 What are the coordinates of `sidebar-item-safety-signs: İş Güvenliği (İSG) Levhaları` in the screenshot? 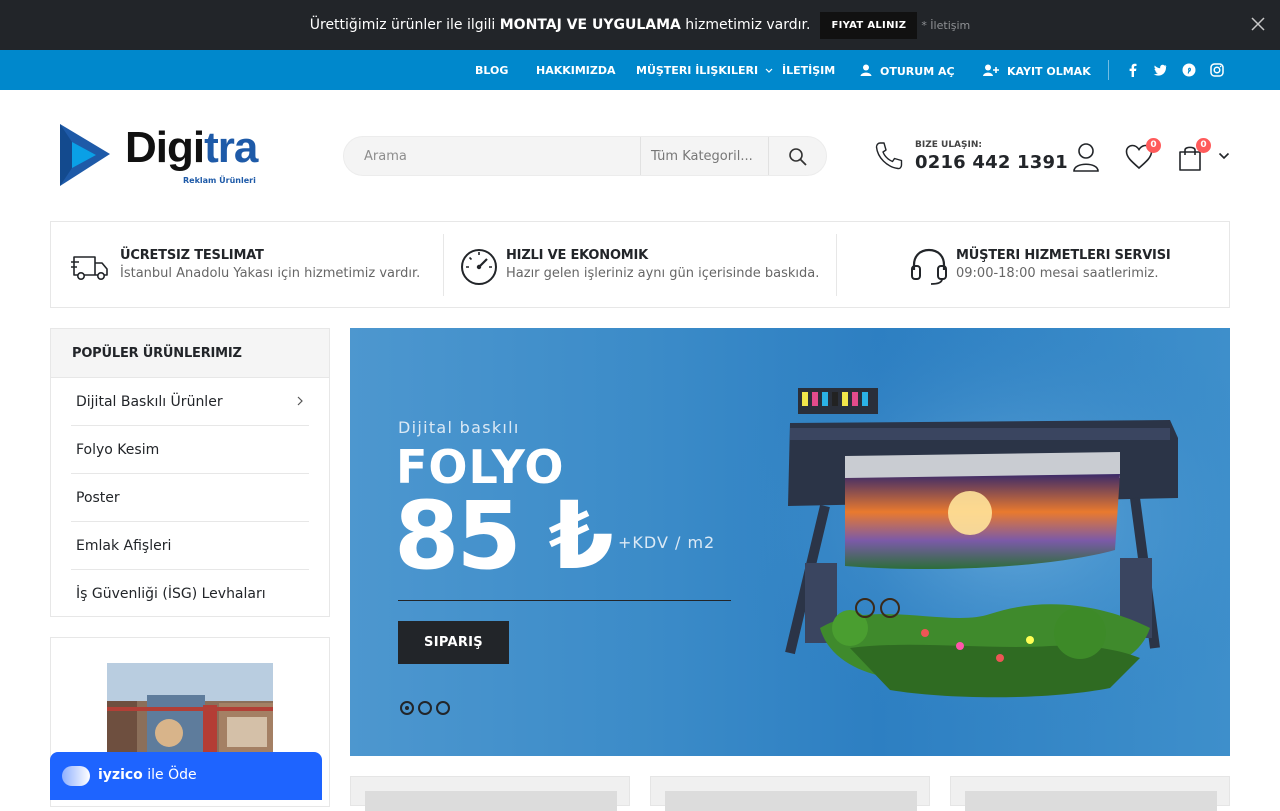 It's located at (190, 594).